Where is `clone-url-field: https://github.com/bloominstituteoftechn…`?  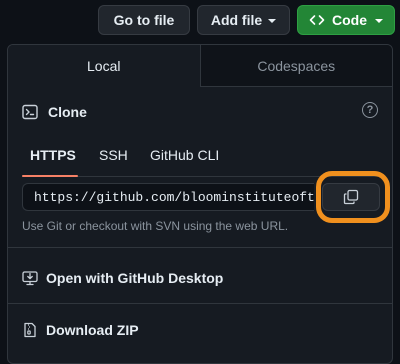 clone-url-field: https://github.com/bloominstituteoftechn… is located at coordinates (168, 197).